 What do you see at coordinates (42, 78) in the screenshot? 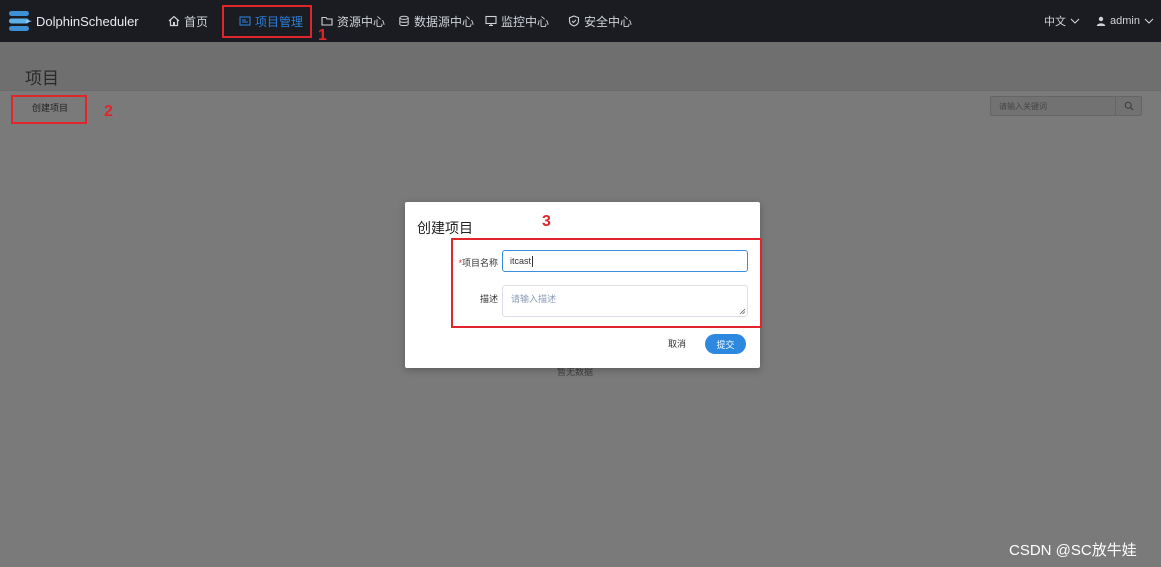
I see `page-title: 项目` at bounding box center [42, 78].